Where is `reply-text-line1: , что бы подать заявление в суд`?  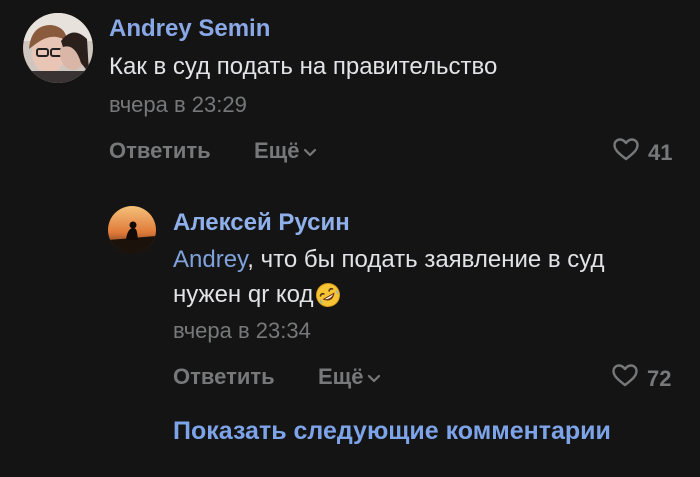
reply-text-line1: , что бы подать заявление в суд is located at coordinates (426, 259).